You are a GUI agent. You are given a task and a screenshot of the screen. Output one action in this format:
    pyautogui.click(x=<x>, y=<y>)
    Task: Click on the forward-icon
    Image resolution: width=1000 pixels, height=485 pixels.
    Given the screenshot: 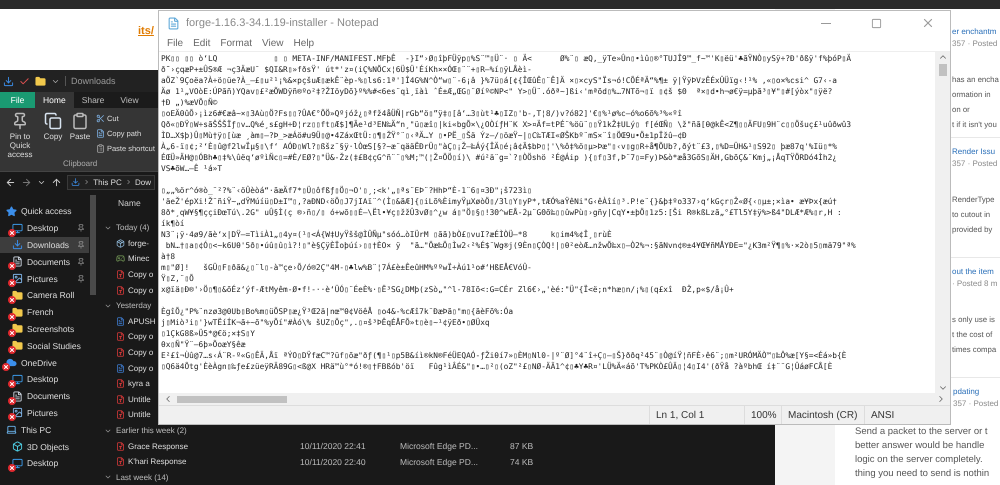 What is the action you would take?
    pyautogui.click(x=26, y=182)
    